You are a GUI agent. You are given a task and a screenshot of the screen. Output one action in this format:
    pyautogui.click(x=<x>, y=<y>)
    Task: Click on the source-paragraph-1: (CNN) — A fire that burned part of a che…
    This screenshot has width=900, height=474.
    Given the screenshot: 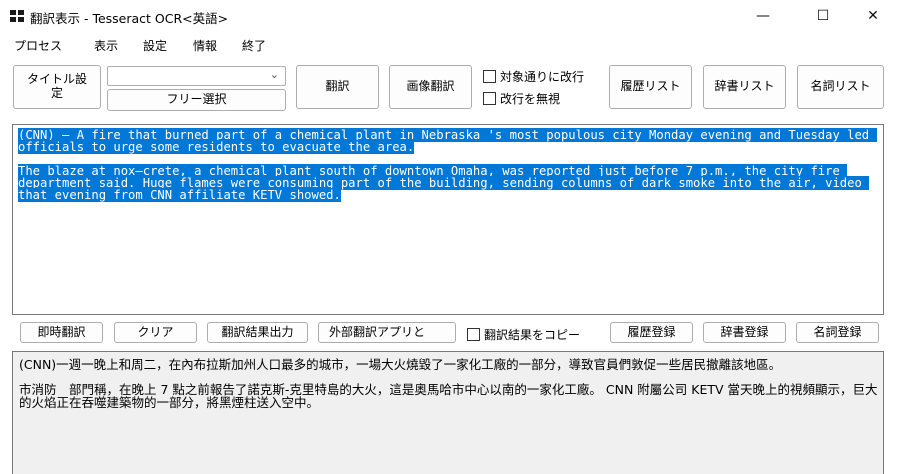 What is the action you would take?
    pyautogui.click(x=447, y=141)
    